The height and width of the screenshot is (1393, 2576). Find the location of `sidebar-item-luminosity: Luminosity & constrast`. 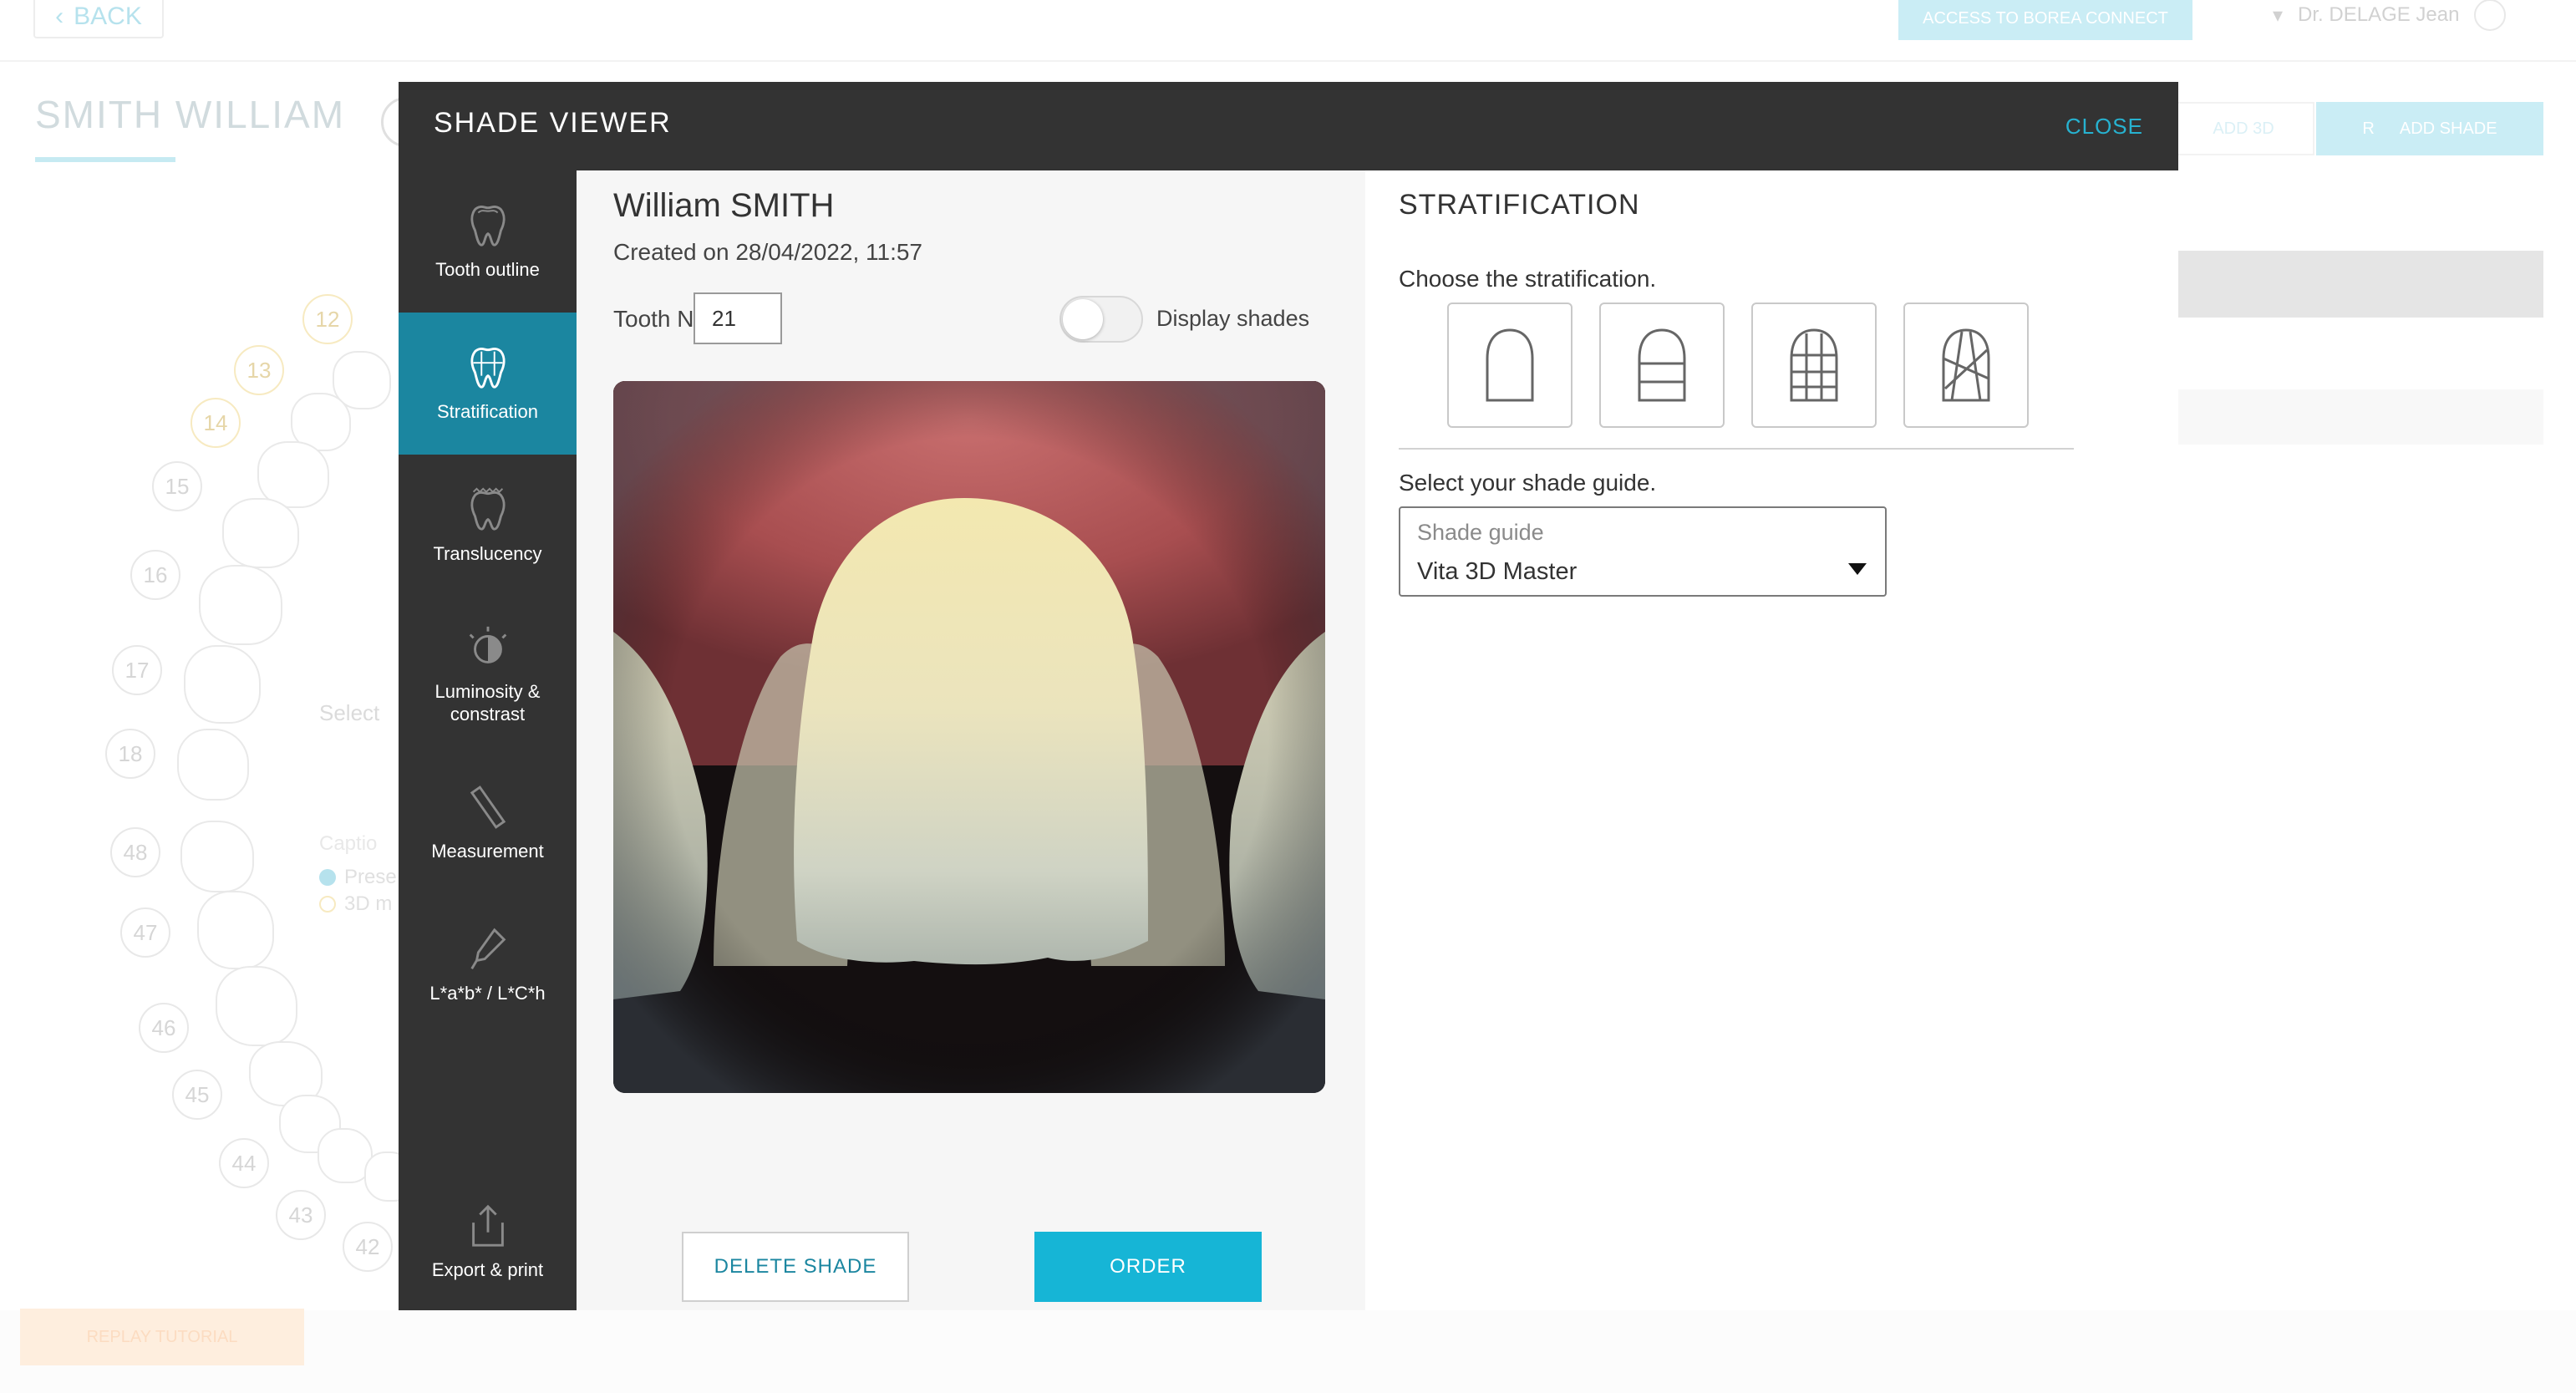

sidebar-item-luminosity: Luminosity & constrast is located at coordinates (488, 674).